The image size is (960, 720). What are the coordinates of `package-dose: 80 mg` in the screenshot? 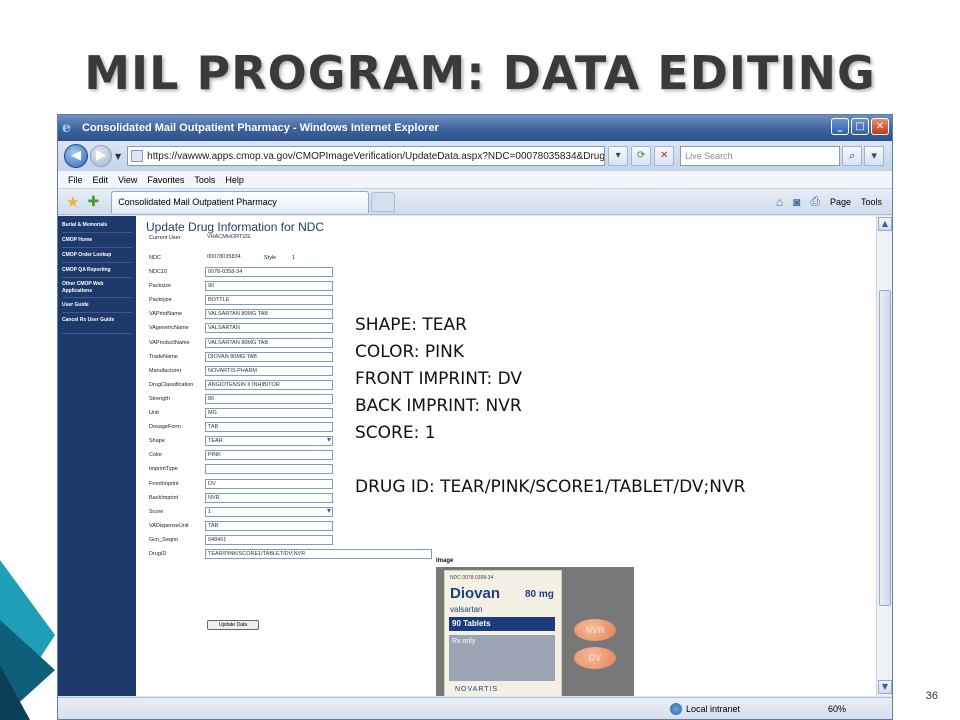 It's located at (539, 594).